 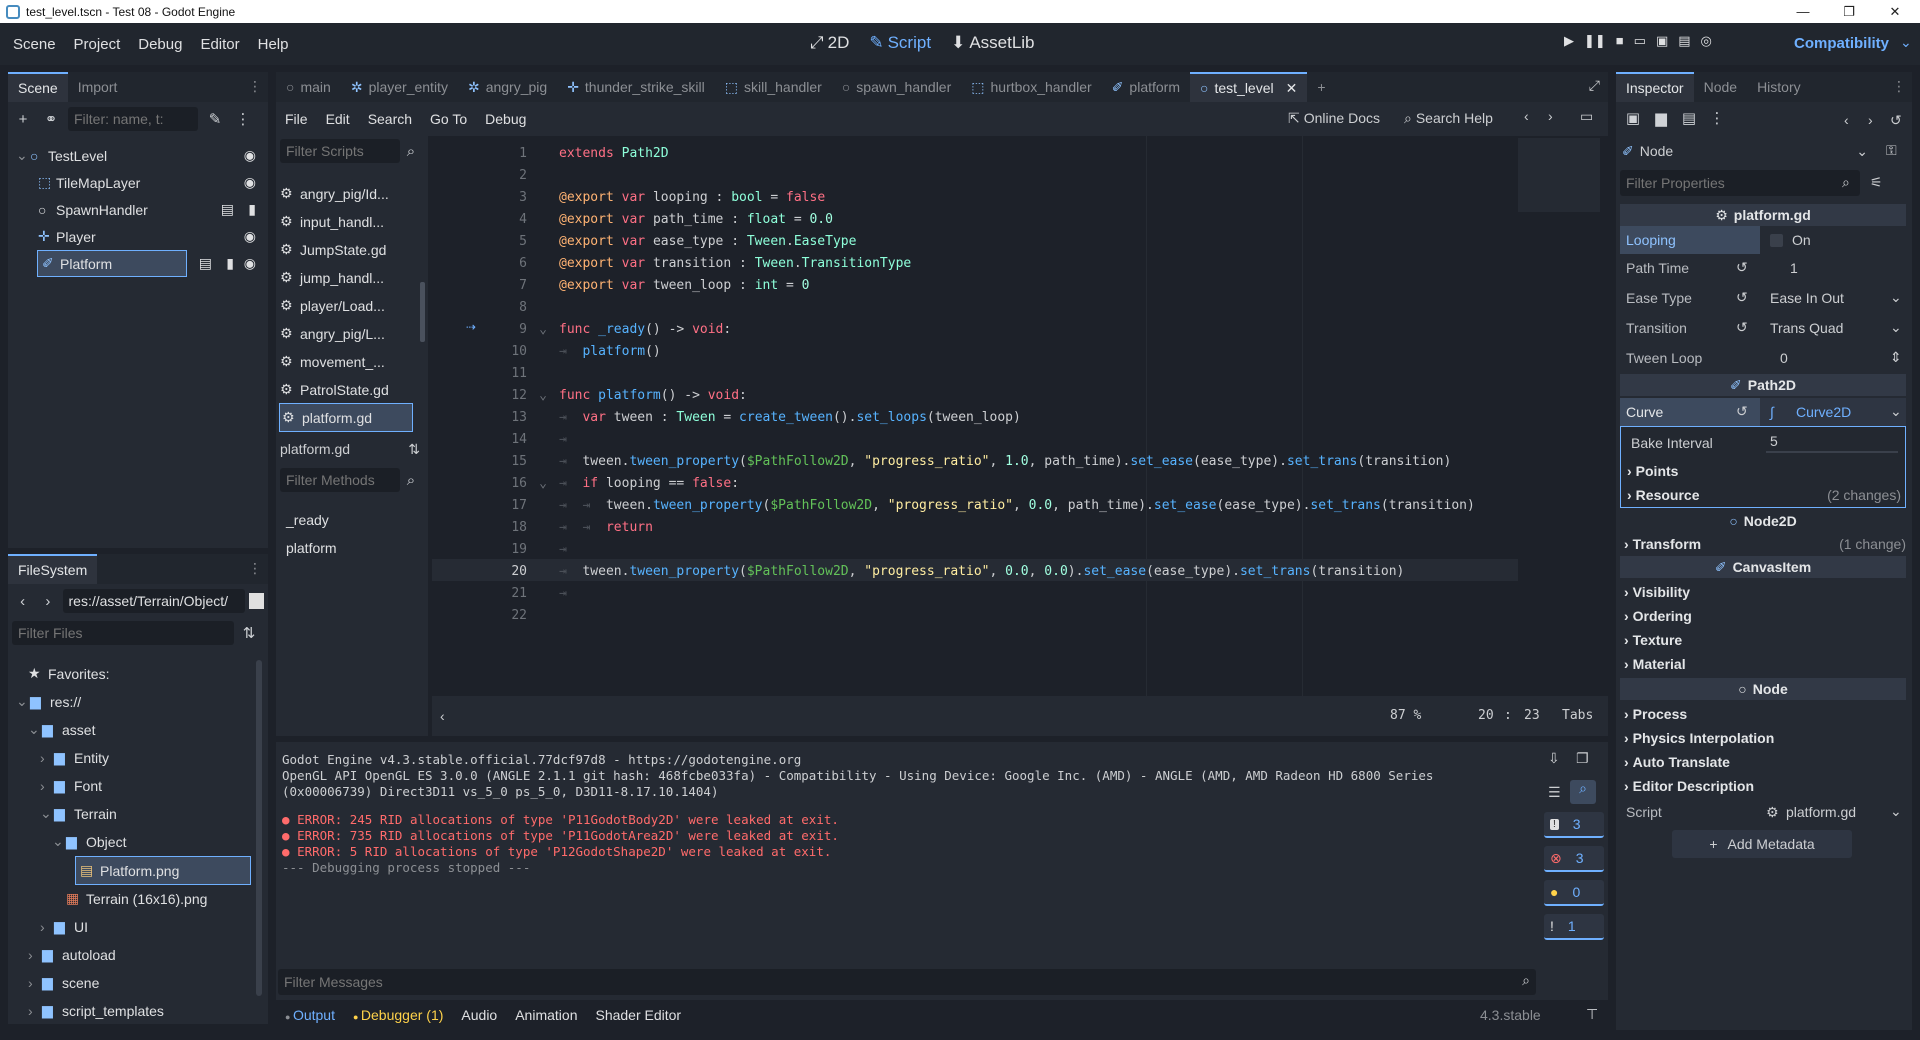 What do you see at coordinates (1689, 118) in the screenshot?
I see `save-icon: ▤` at bounding box center [1689, 118].